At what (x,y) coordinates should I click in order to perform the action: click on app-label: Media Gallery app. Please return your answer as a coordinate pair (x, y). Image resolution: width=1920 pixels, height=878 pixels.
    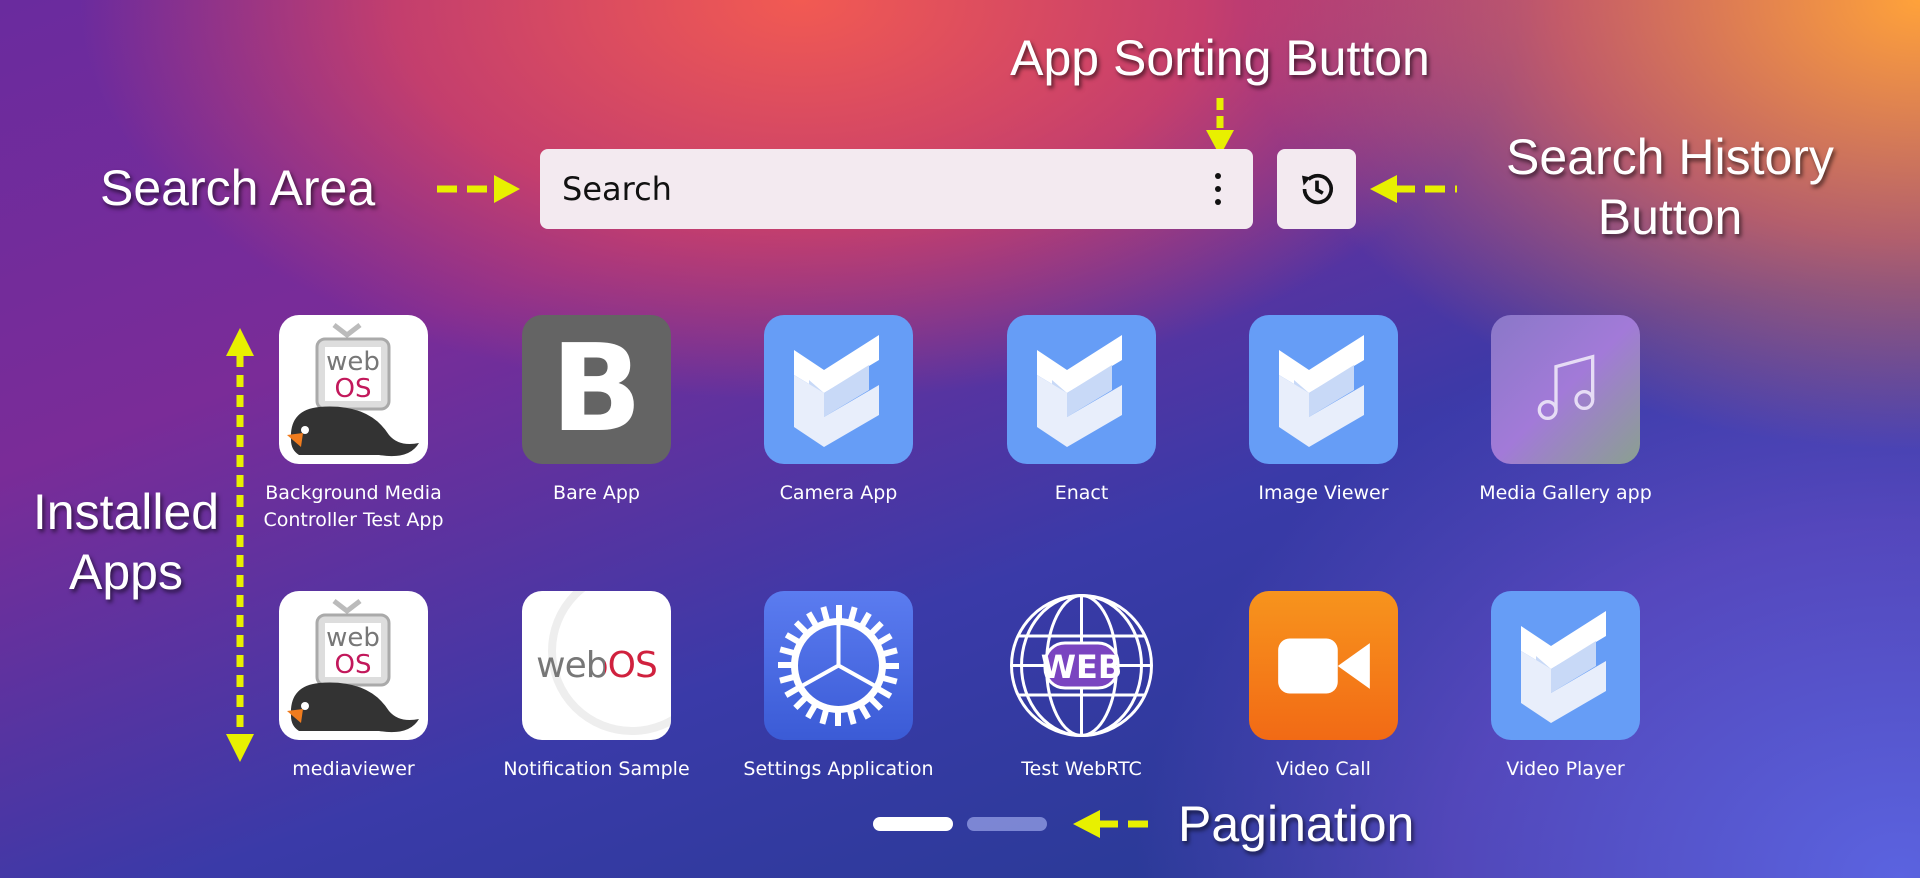
    Looking at the image, I should click on (1565, 493).